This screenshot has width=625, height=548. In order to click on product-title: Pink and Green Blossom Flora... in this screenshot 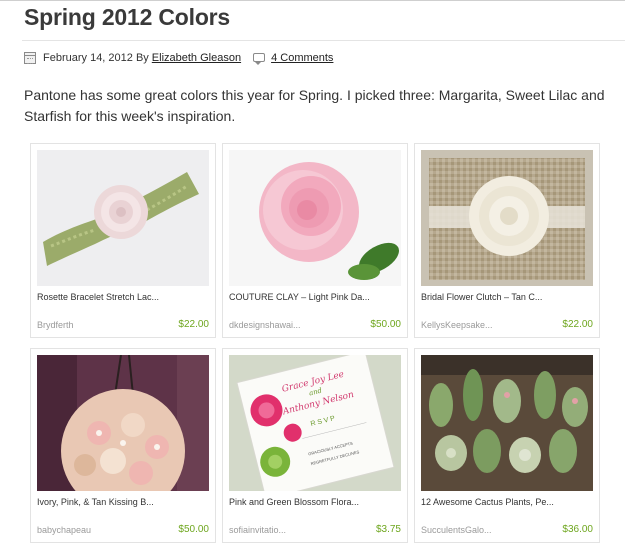, I will do `click(316, 502)`.